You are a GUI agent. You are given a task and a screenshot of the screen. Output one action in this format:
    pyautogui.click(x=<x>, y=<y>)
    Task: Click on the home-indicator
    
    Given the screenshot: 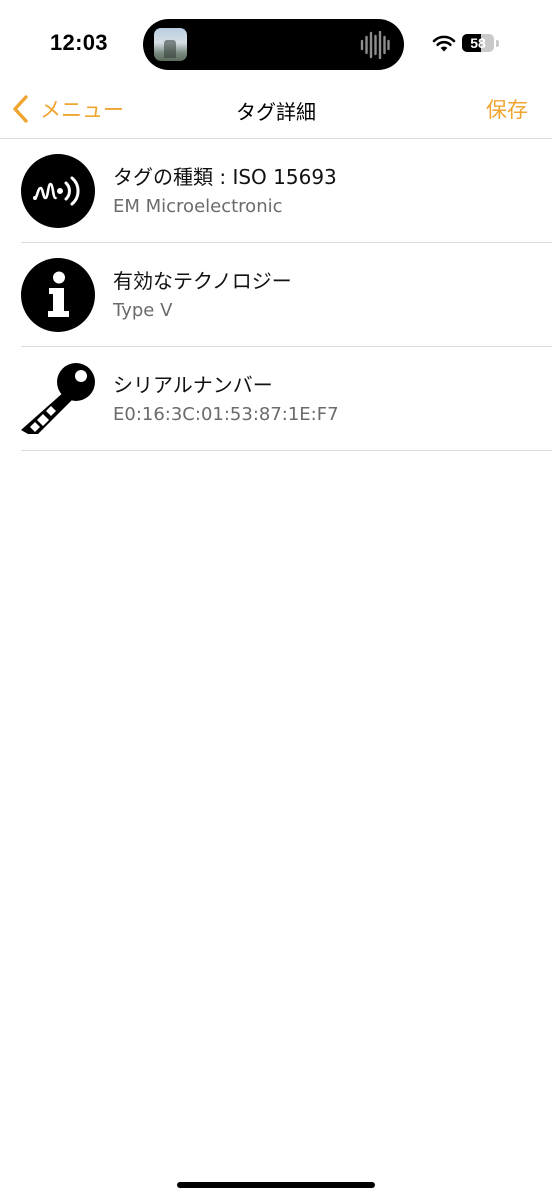 What is the action you would take?
    pyautogui.click(x=276, y=1185)
    